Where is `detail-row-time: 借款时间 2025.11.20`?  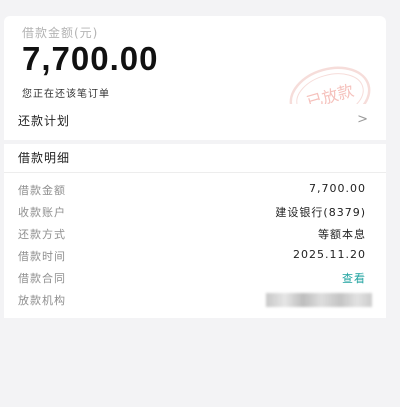
detail-row-time: 借款时间 2025.11.20 is located at coordinates (195, 259).